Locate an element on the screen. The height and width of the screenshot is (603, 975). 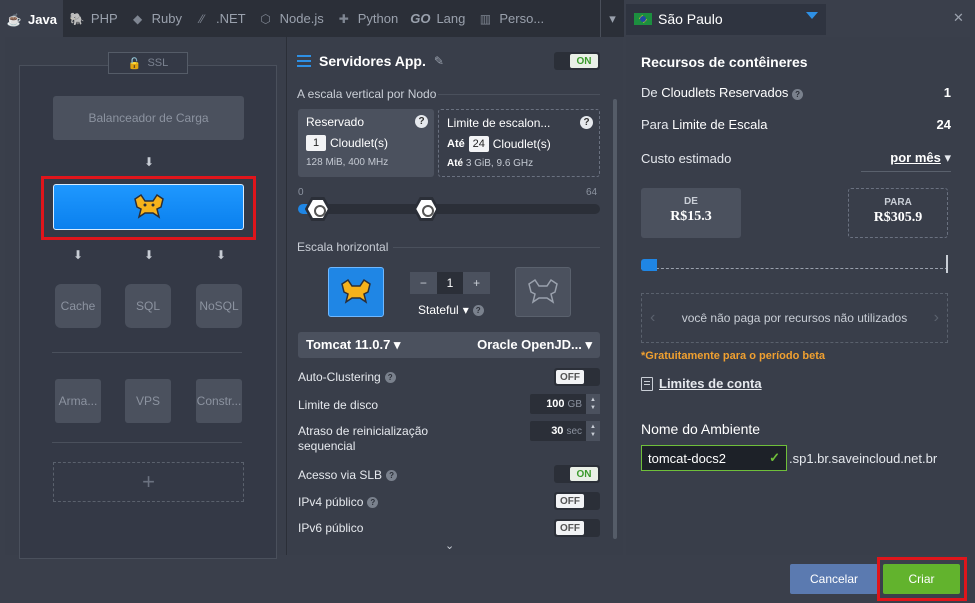
nosql-node: NoSQL is located at coordinates (219, 306).